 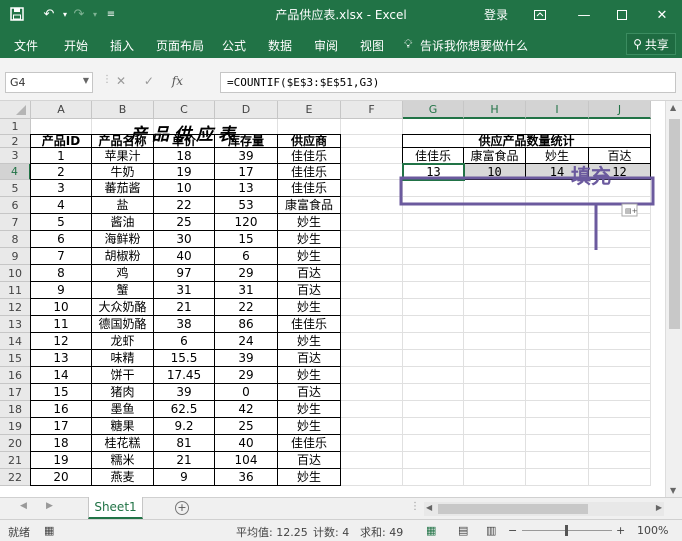 What do you see at coordinates (61, 443) in the screenshot?
I see `table-data-cell: 18` at bounding box center [61, 443].